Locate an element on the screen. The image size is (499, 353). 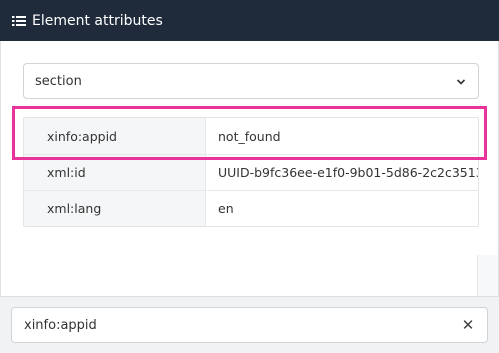
close-icon: ✕ is located at coordinates (468, 324).